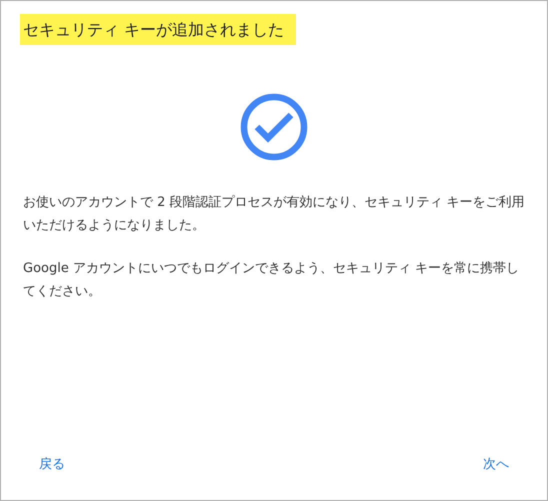 Image resolution: width=548 pixels, height=501 pixels. I want to click on next-button: 次へ, so click(496, 464).